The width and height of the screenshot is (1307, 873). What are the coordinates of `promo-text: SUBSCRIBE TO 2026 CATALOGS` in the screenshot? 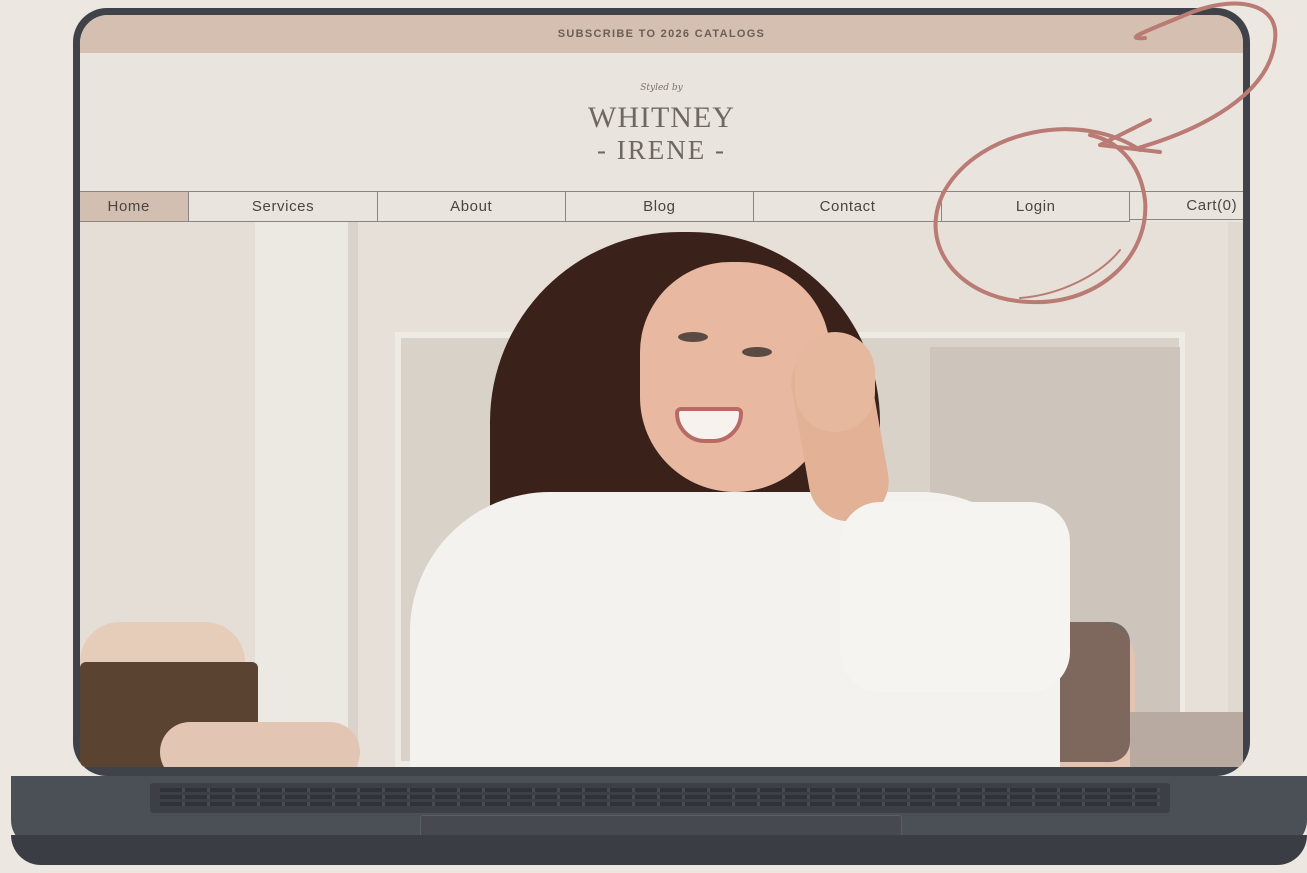 It's located at (661, 34).